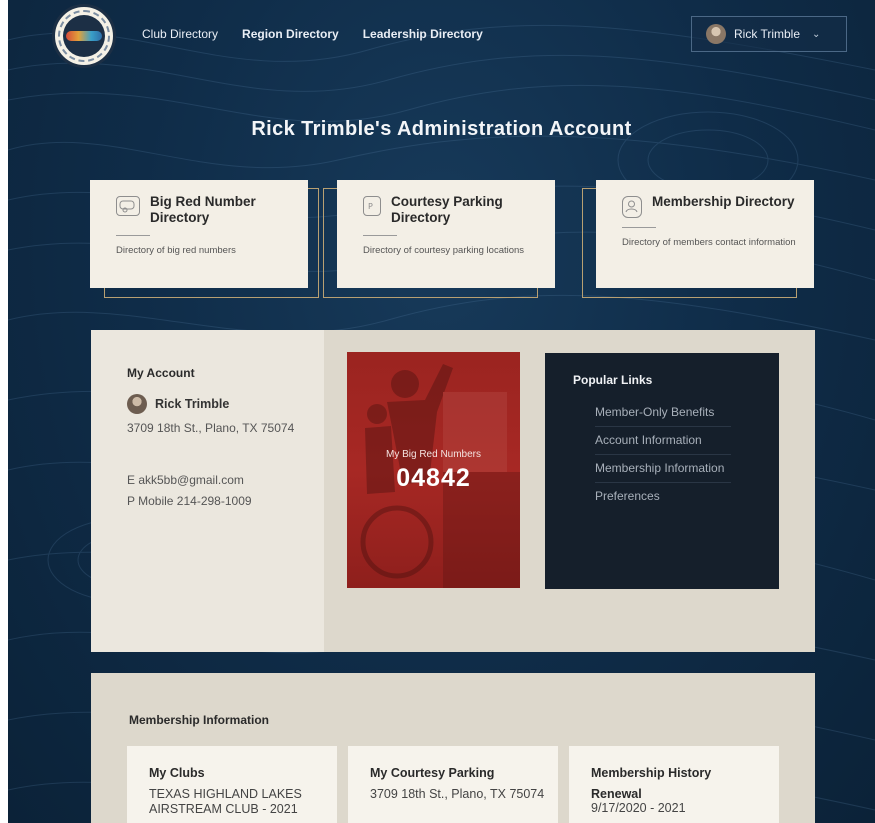 This screenshot has width=875, height=823. What do you see at coordinates (199, 720) in the screenshot?
I see `membership-information-heading: Membership Information` at bounding box center [199, 720].